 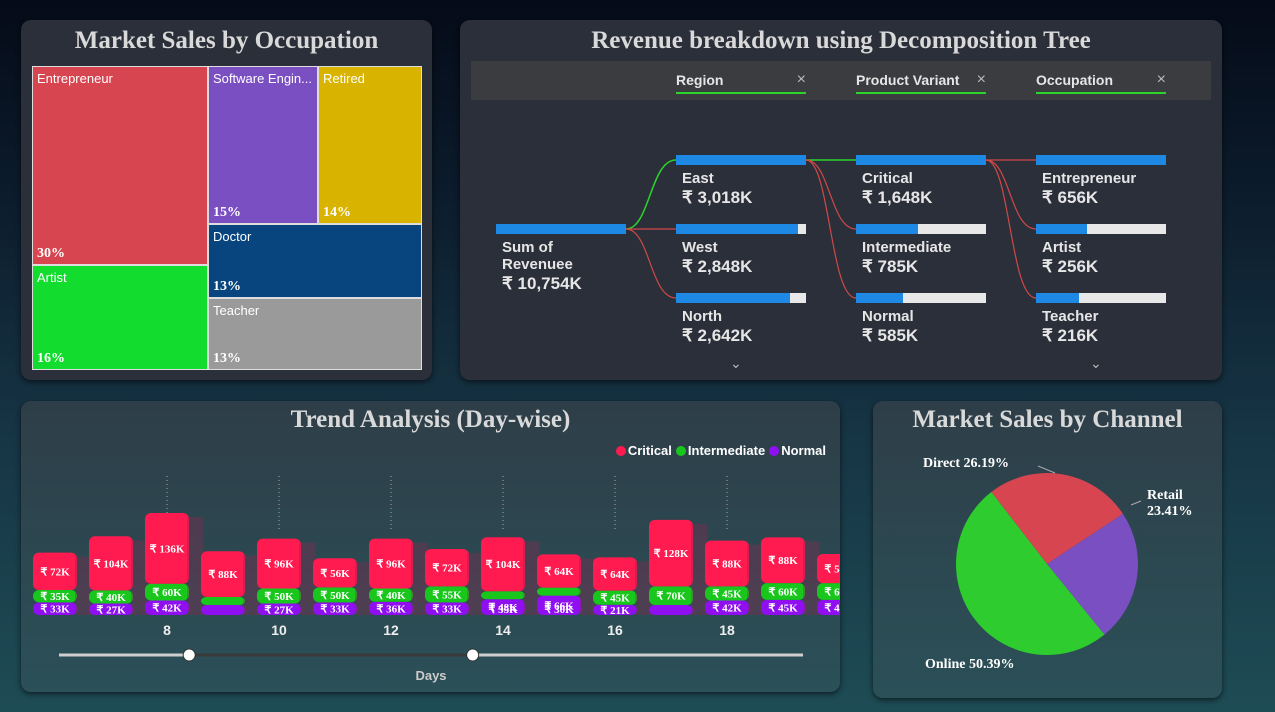 I want to click on tree-node-teacher: Teacher ₹ 216K, so click(x=1101, y=319).